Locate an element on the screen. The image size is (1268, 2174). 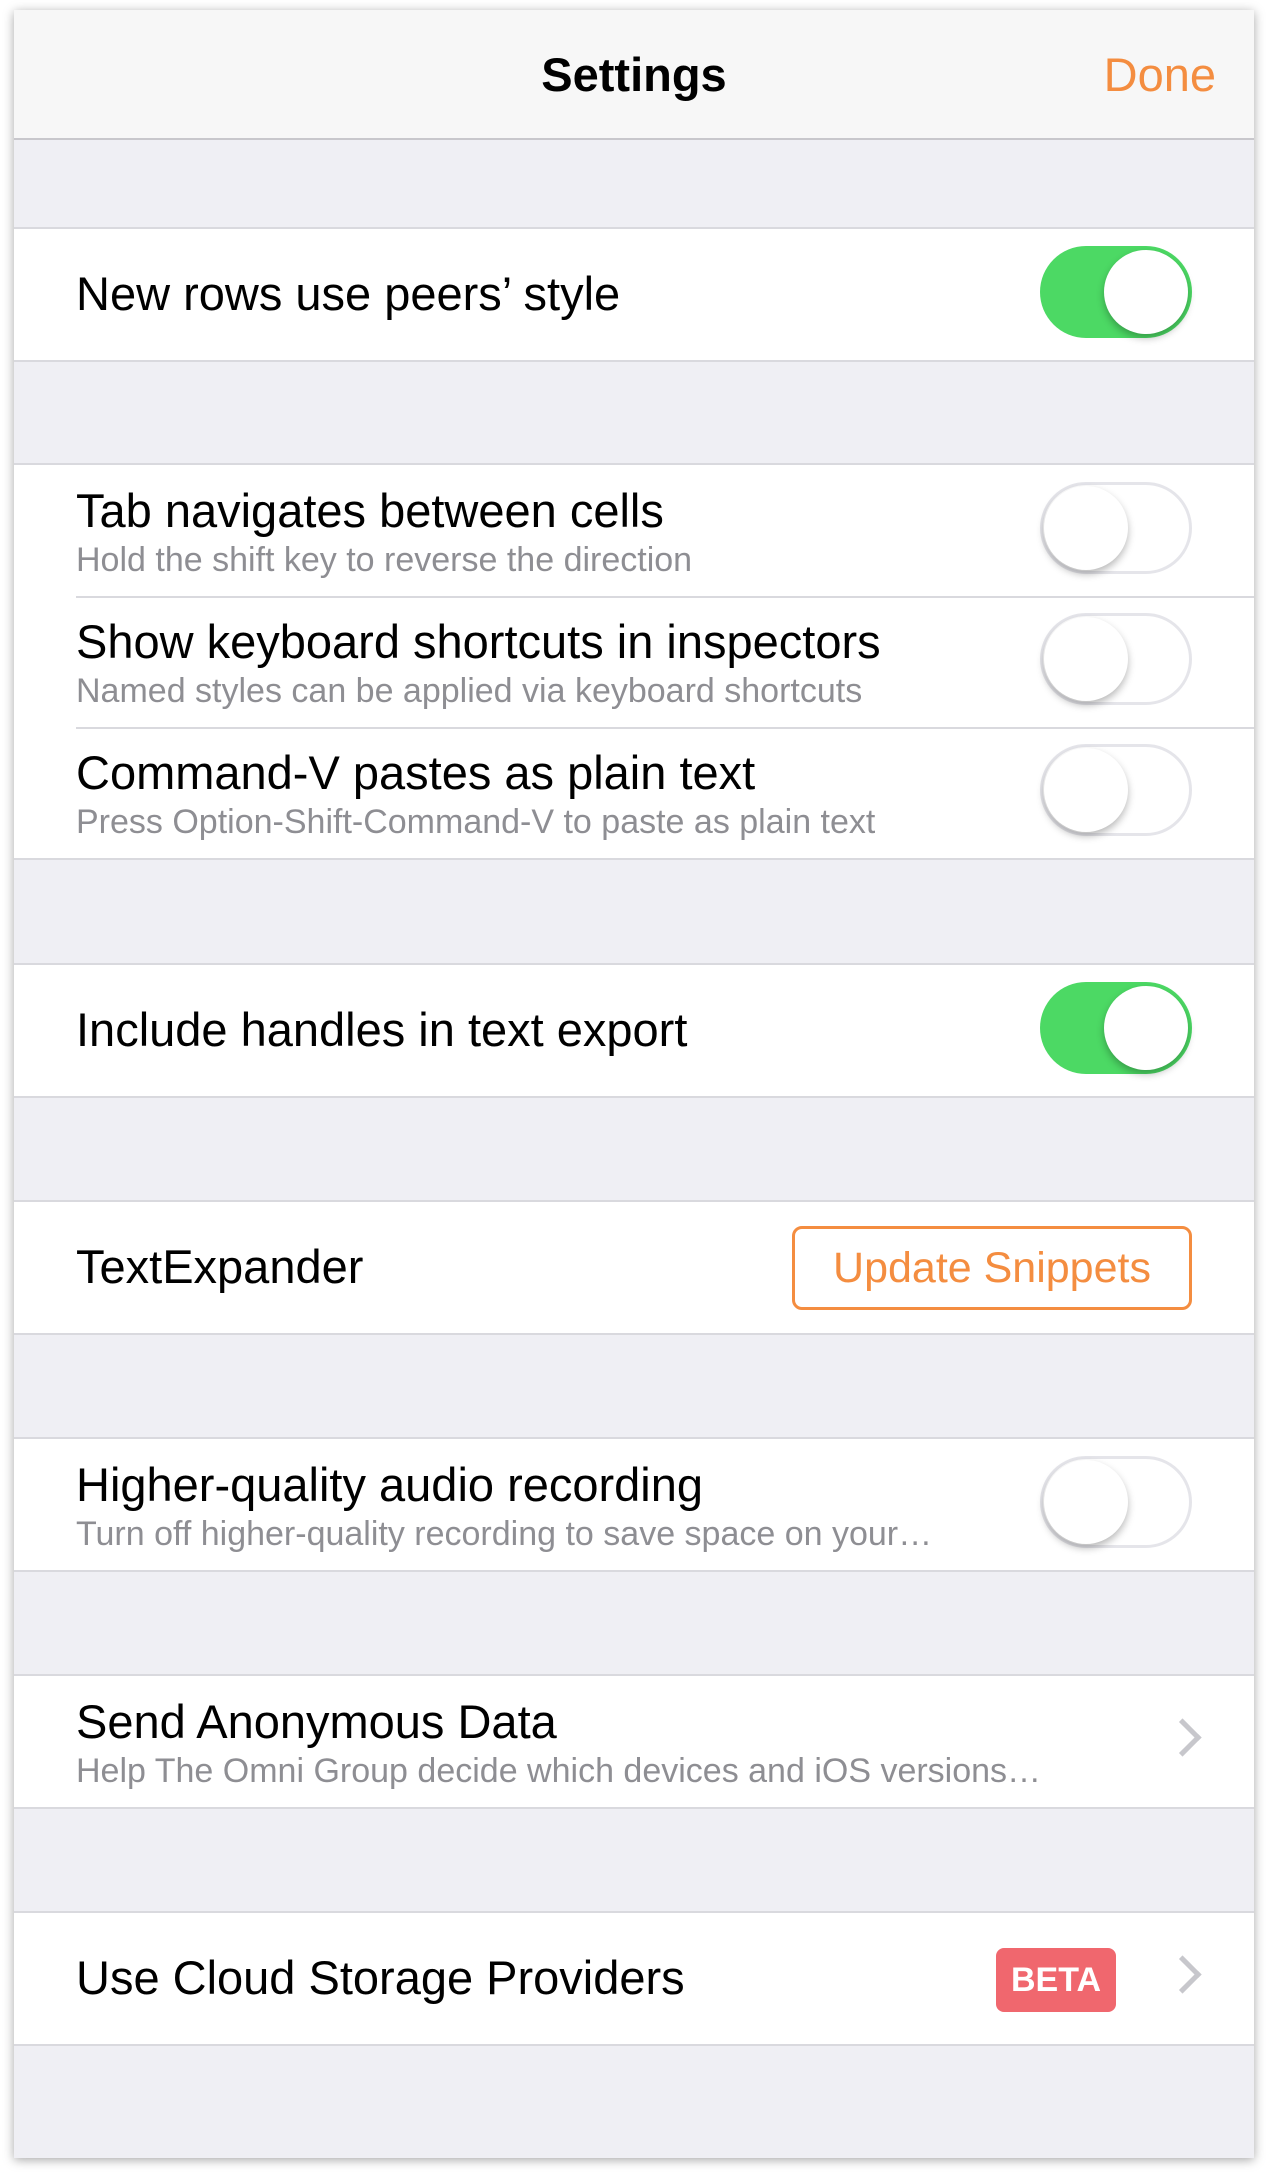
navigation-bar: Settings Done is located at coordinates (634, 75).